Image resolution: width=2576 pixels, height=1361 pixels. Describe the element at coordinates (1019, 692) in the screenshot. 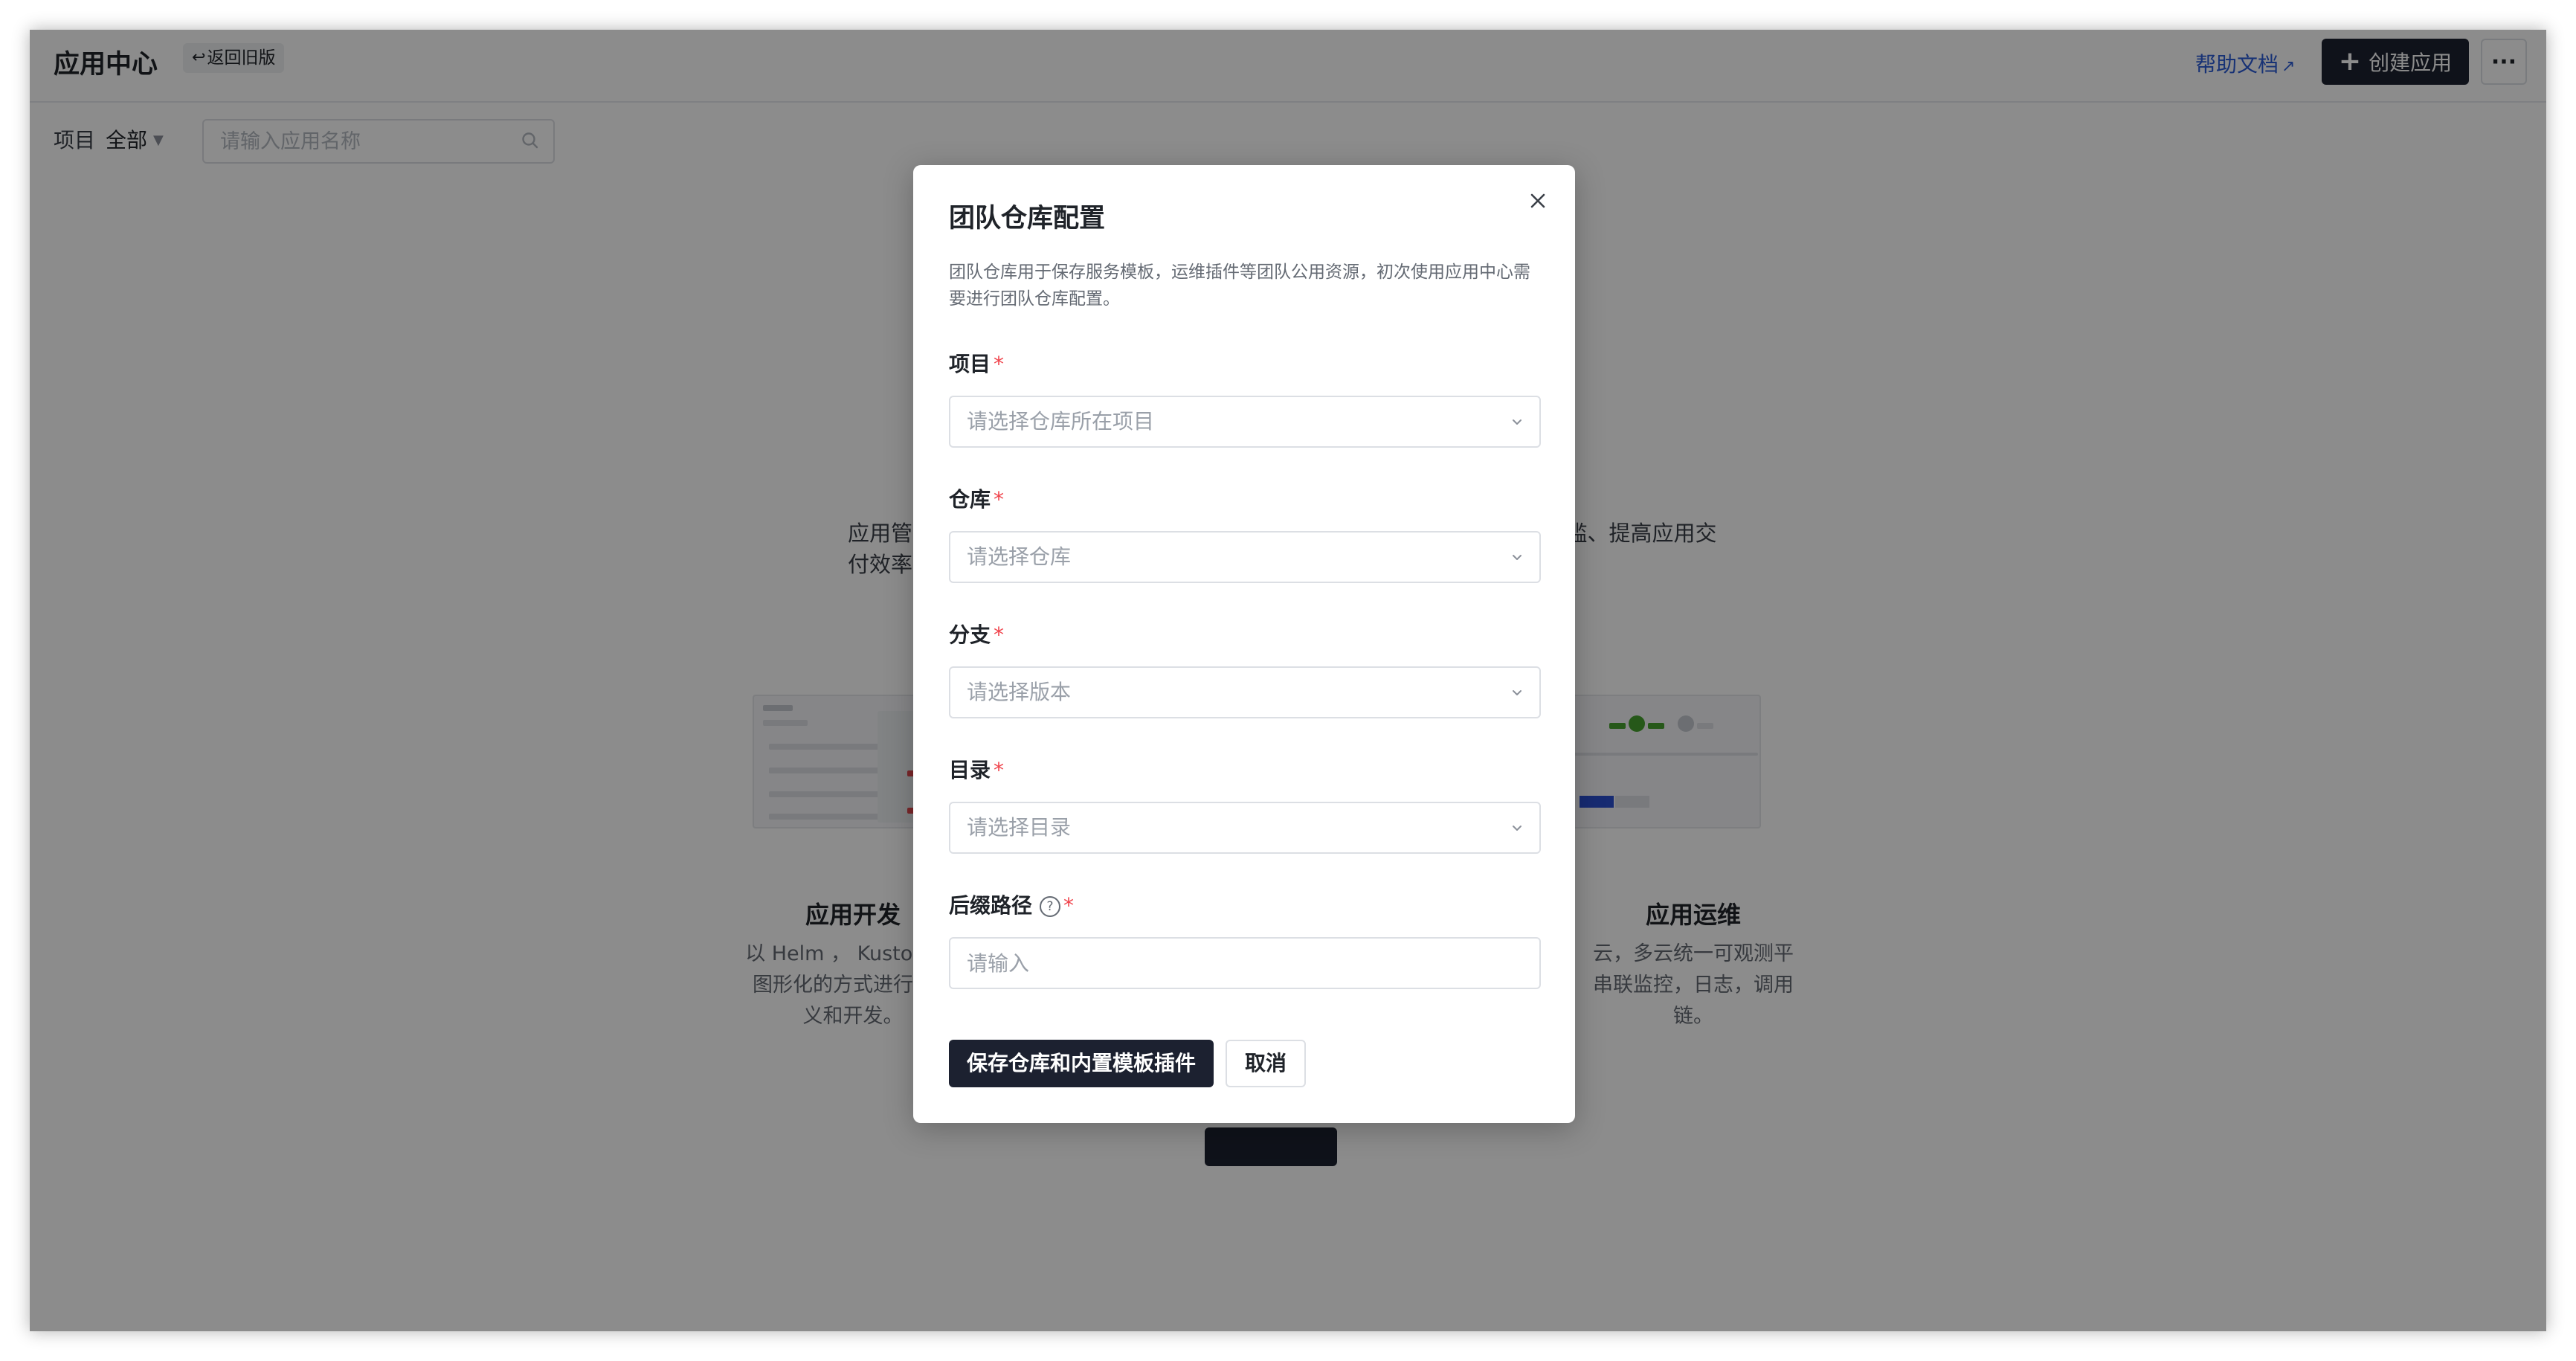

I see `select-placeholder: 请选择版本` at that location.